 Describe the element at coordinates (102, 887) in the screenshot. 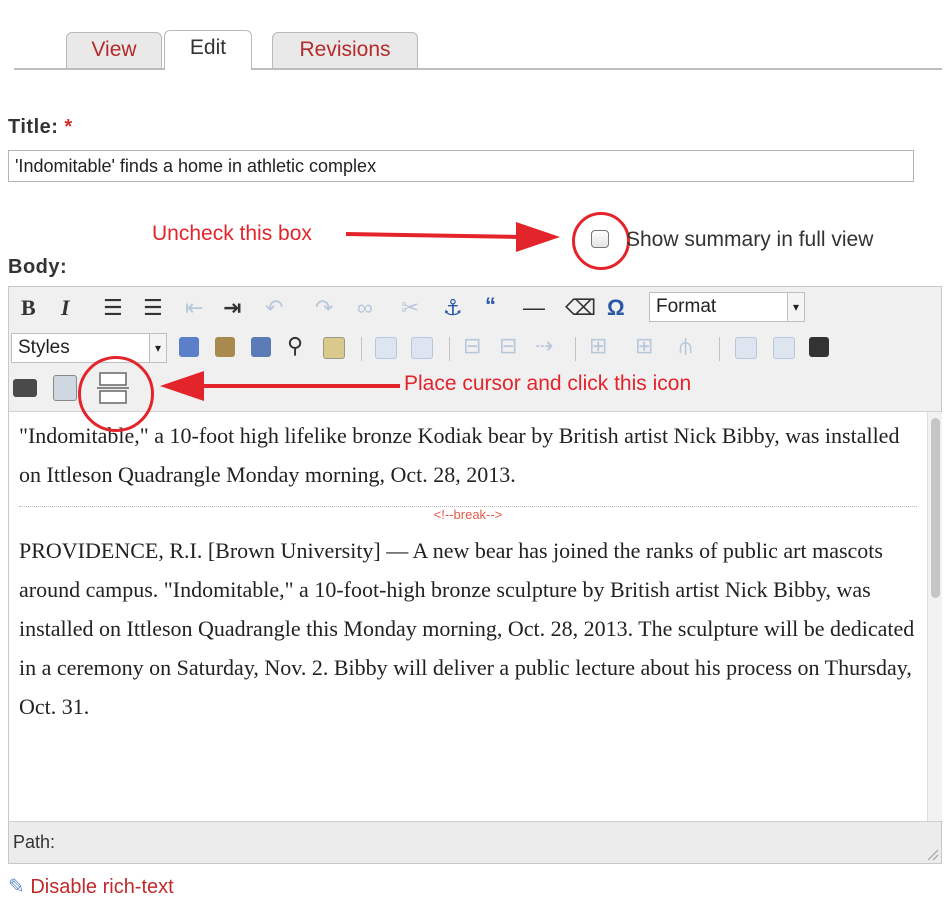

I see `disable-rich-text-label: Disable rich-text` at that location.